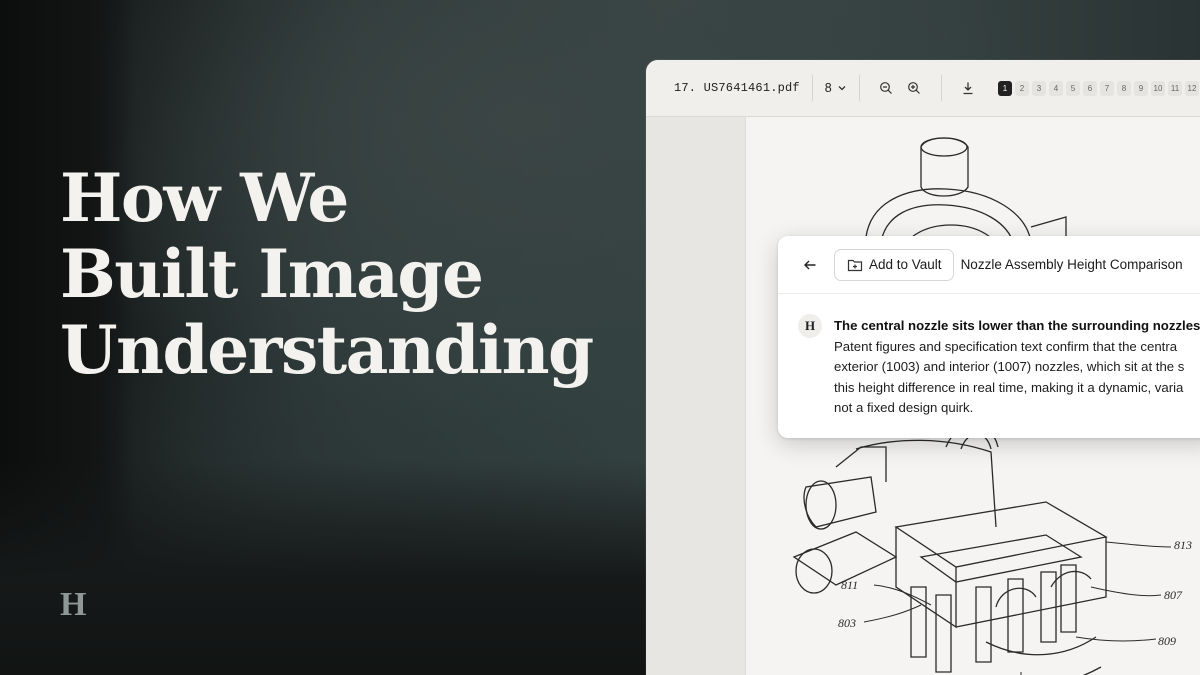  What do you see at coordinates (886, 88) in the screenshot?
I see `zoom-out-icon` at bounding box center [886, 88].